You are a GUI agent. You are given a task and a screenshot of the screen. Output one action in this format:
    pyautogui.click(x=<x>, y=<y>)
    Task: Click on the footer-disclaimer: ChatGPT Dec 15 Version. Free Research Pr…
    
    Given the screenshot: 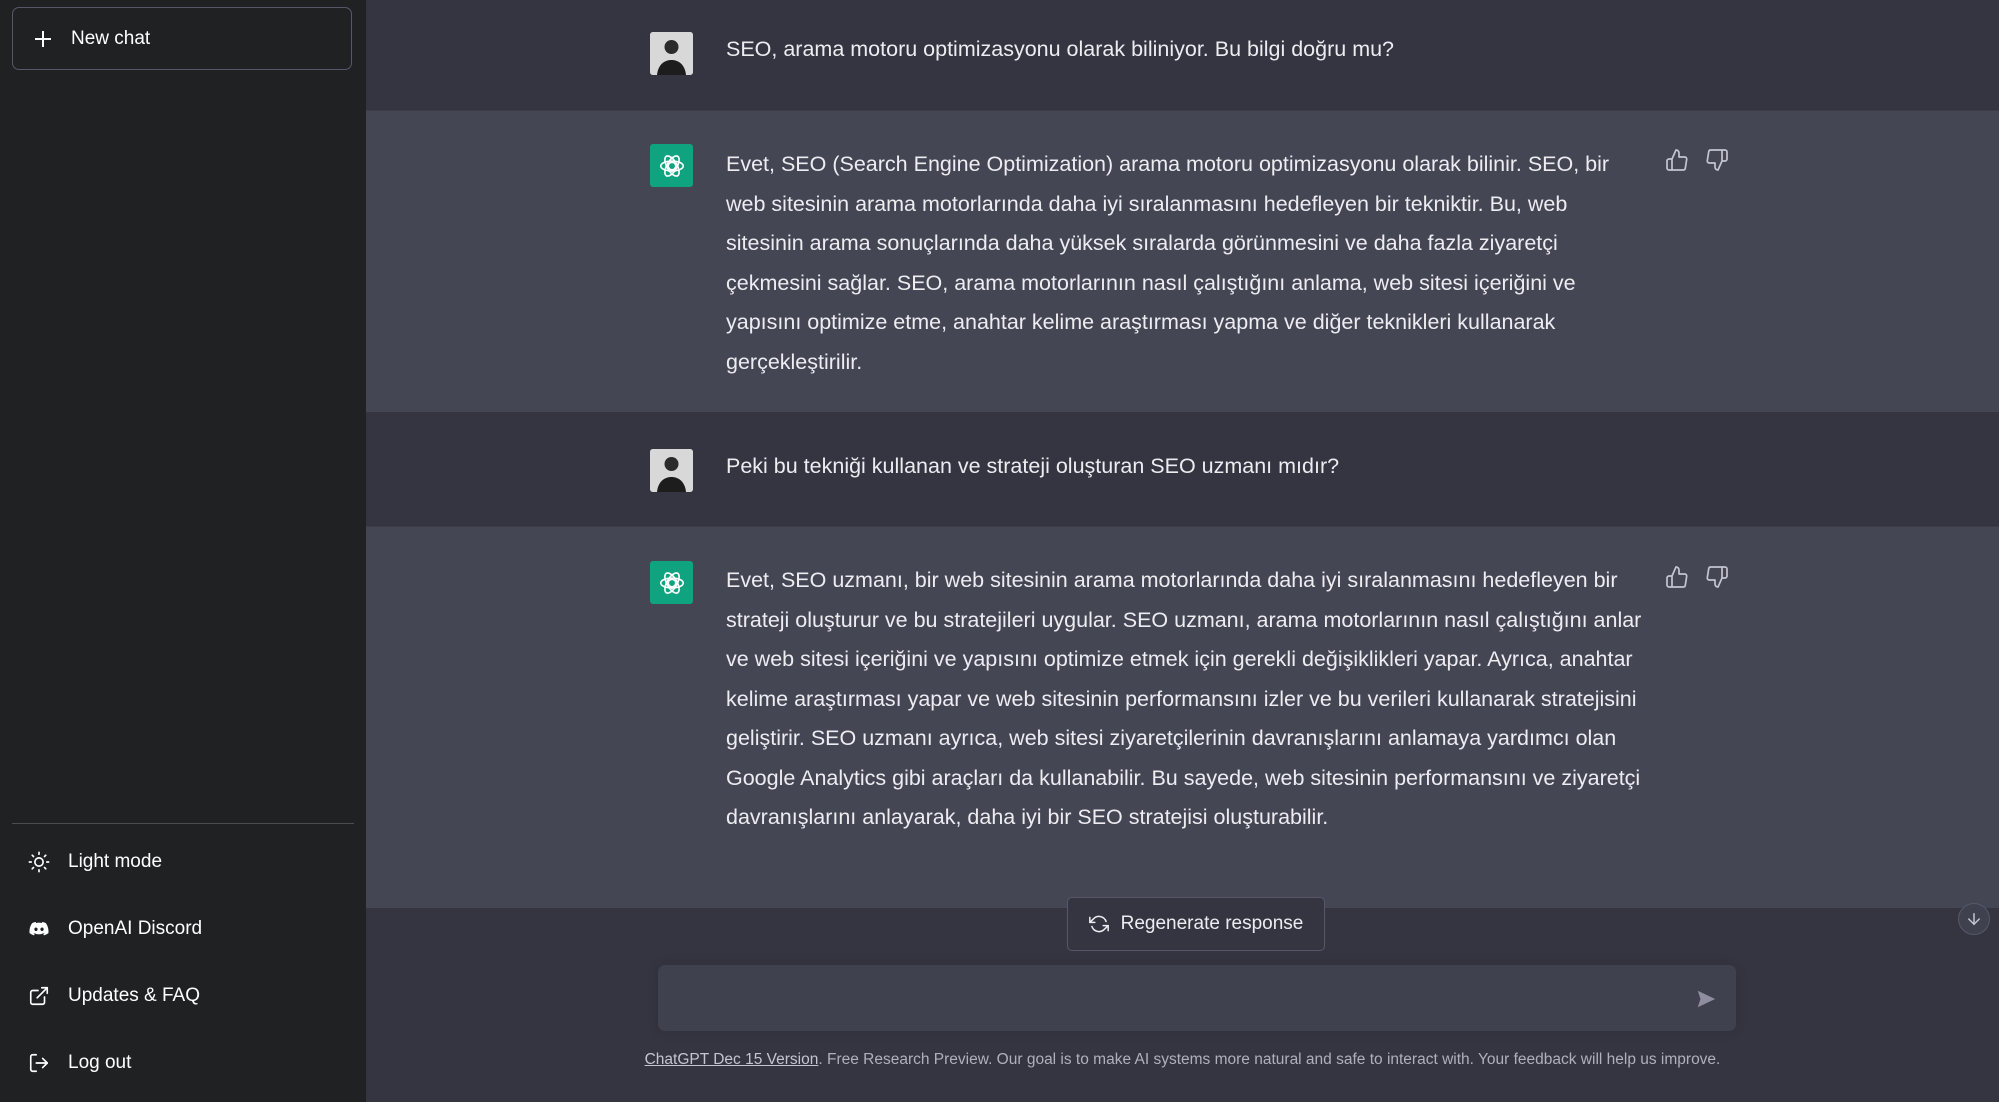 What is the action you would take?
    pyautogui.click(x=1182, y=1060)
    